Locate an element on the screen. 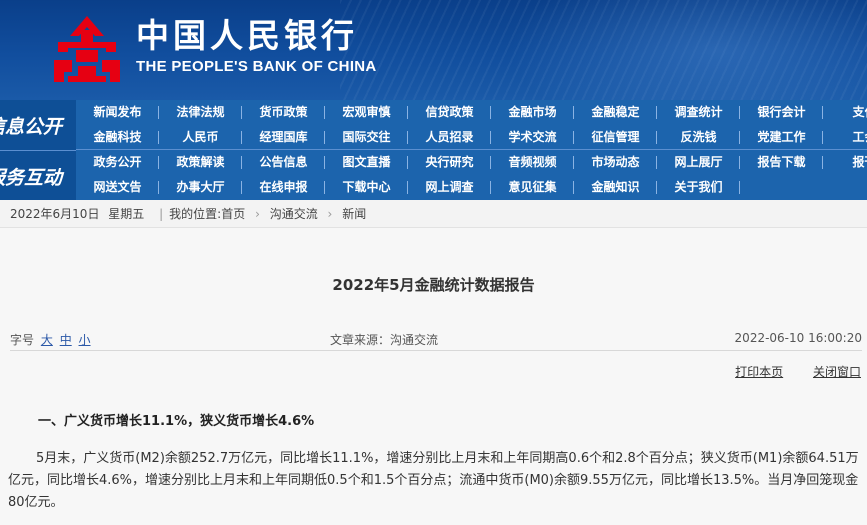 The width and height of the screenshot is (867, 525). nav-row-4: 网送文告 办事大厅 在线申报 下载中心 网上调查 意见征集 金融知识 关于我们 is located at coordinates (471, 187).